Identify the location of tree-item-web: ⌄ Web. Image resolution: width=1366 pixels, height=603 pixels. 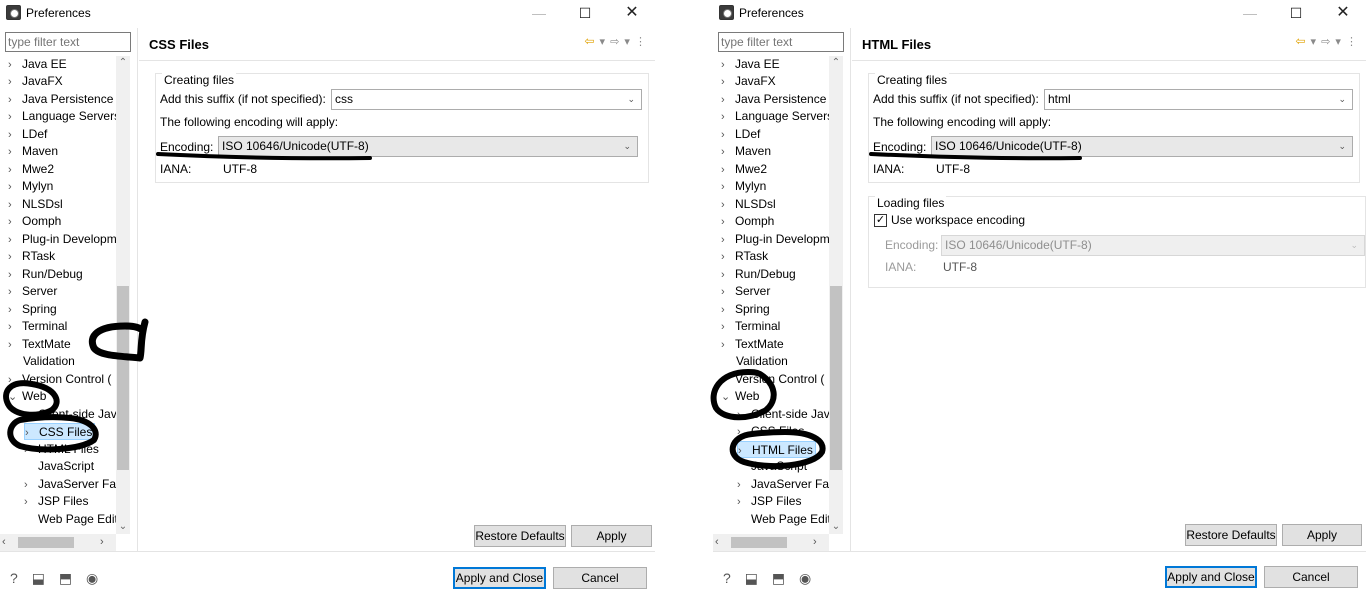
(27, 396).